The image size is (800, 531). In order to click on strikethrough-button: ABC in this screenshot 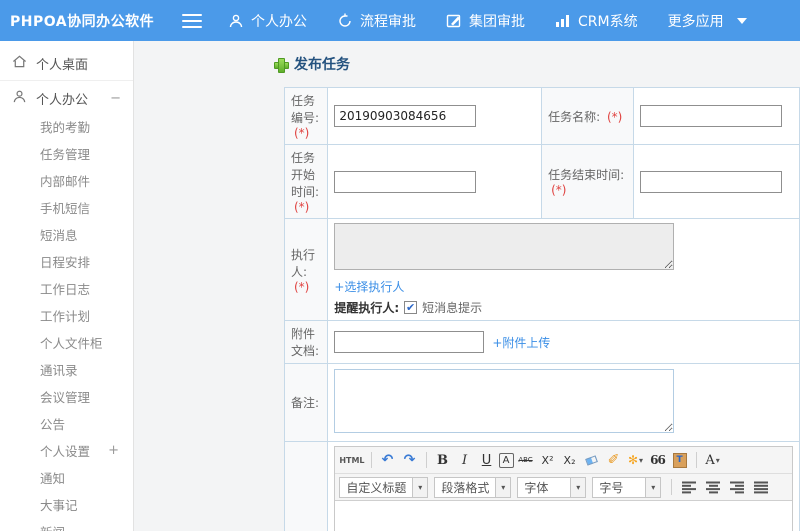, I will do `click(526, 460)`.